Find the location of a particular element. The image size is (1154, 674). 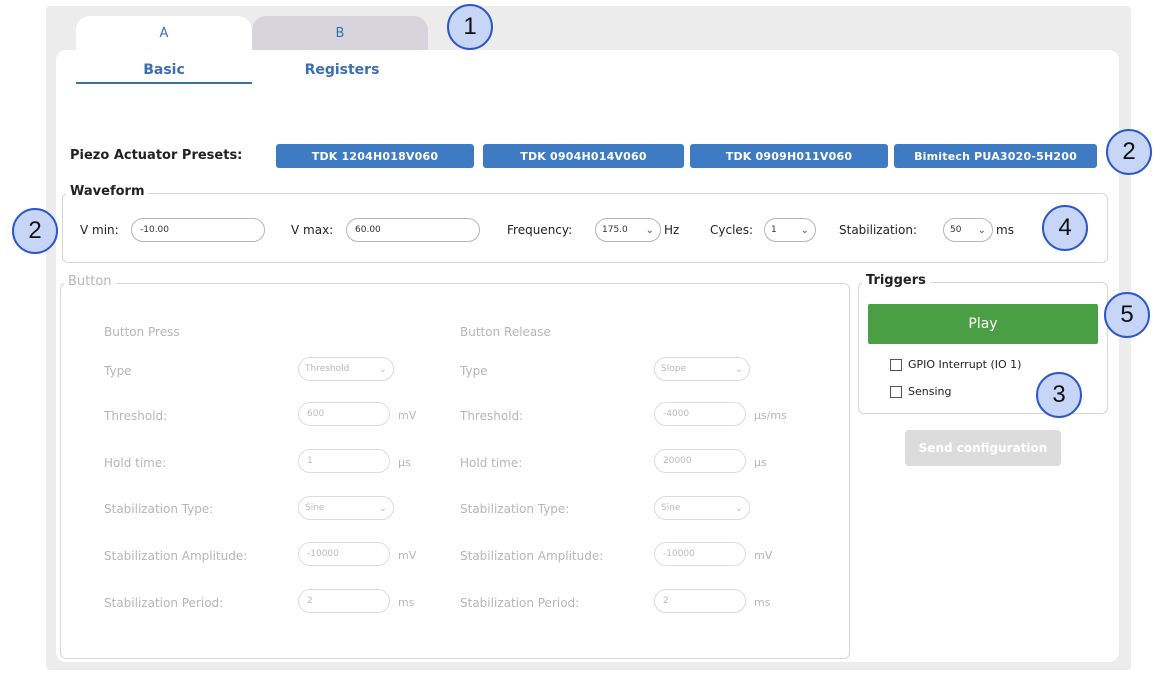

release-threshold-input: -4000 is located at coordinates (700, 414).